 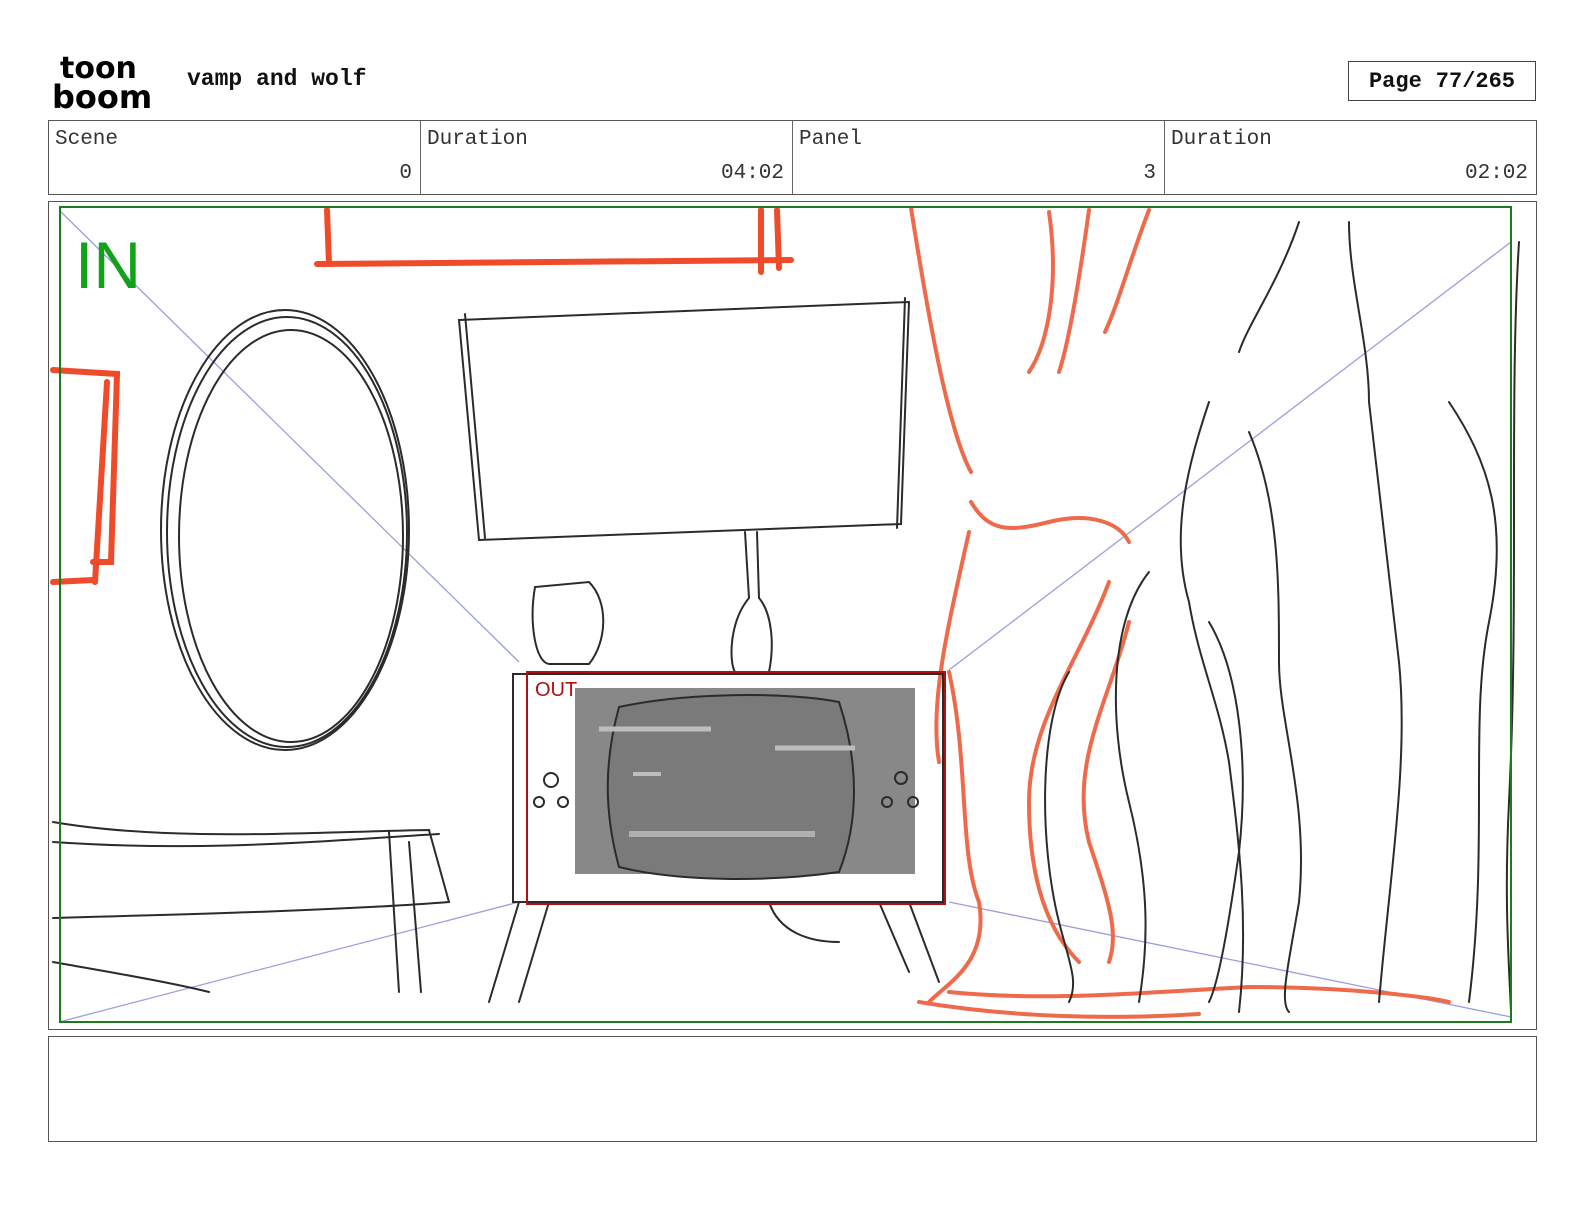 I want to click on scene-duration-label: Duration, so click(x=477, y=139).